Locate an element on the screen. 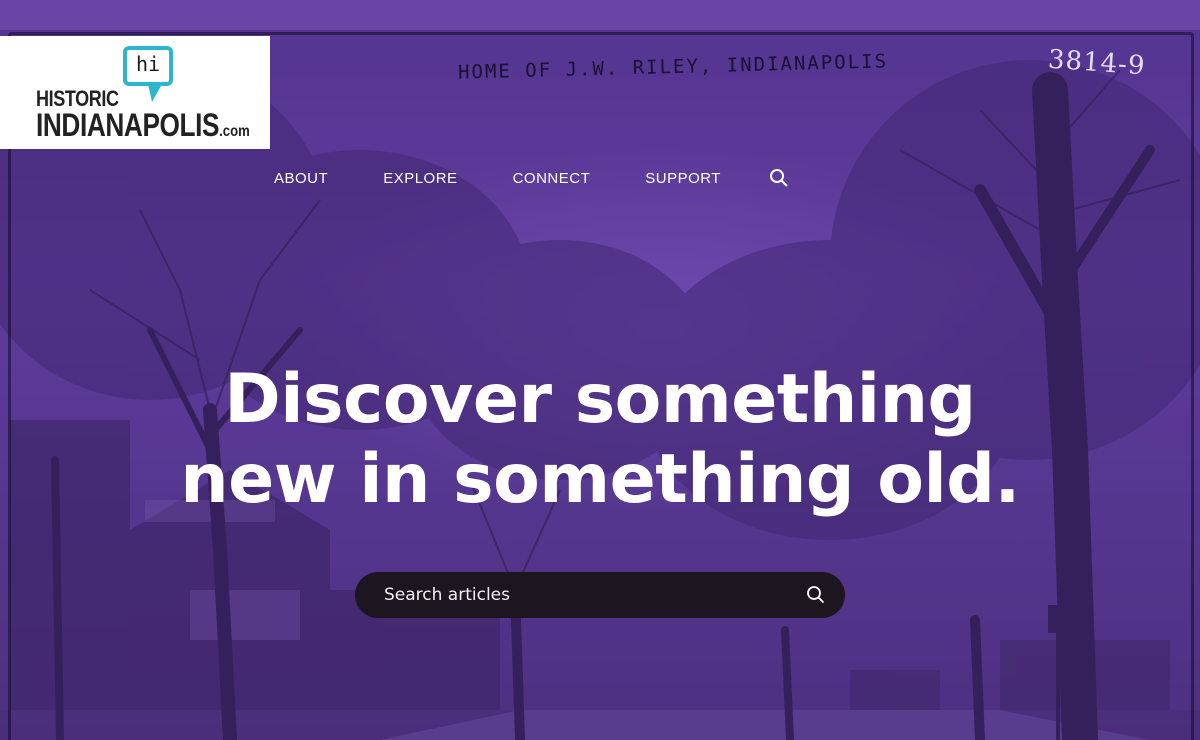 Image resolution: width=1200 pixels, height=740 pixels. nav-search-icon is located at coordinates (779, 178).